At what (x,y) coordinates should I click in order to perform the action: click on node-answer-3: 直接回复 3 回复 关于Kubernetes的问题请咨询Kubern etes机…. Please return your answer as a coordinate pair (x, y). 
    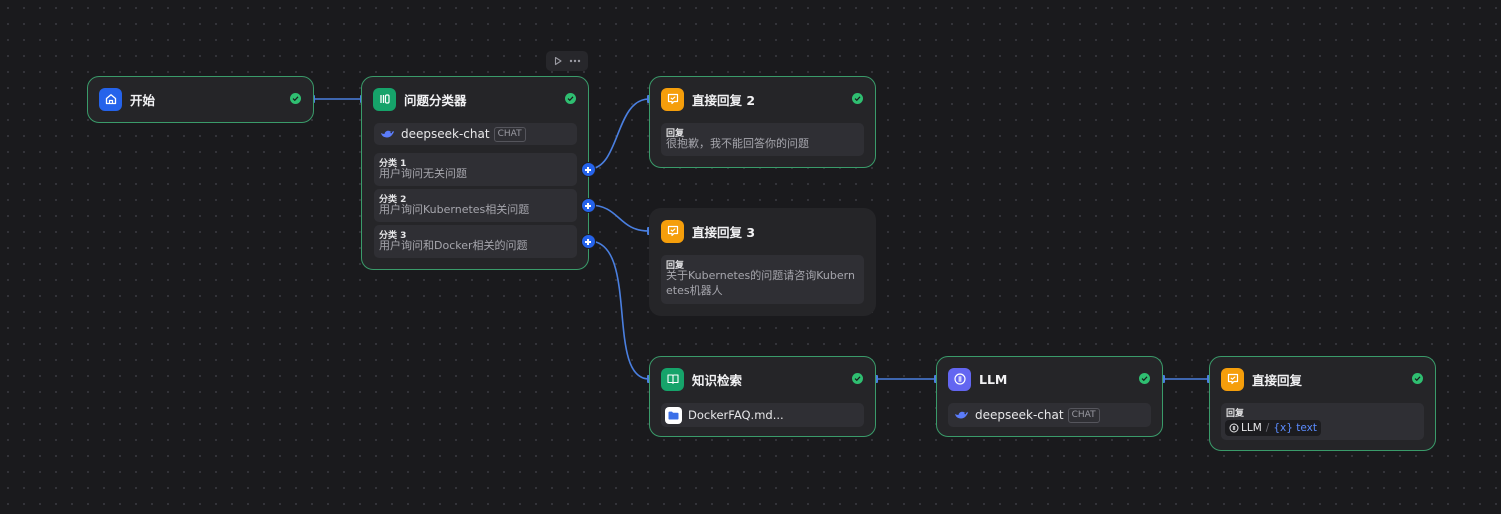
    Looking at the image, I should click on (762, 262).